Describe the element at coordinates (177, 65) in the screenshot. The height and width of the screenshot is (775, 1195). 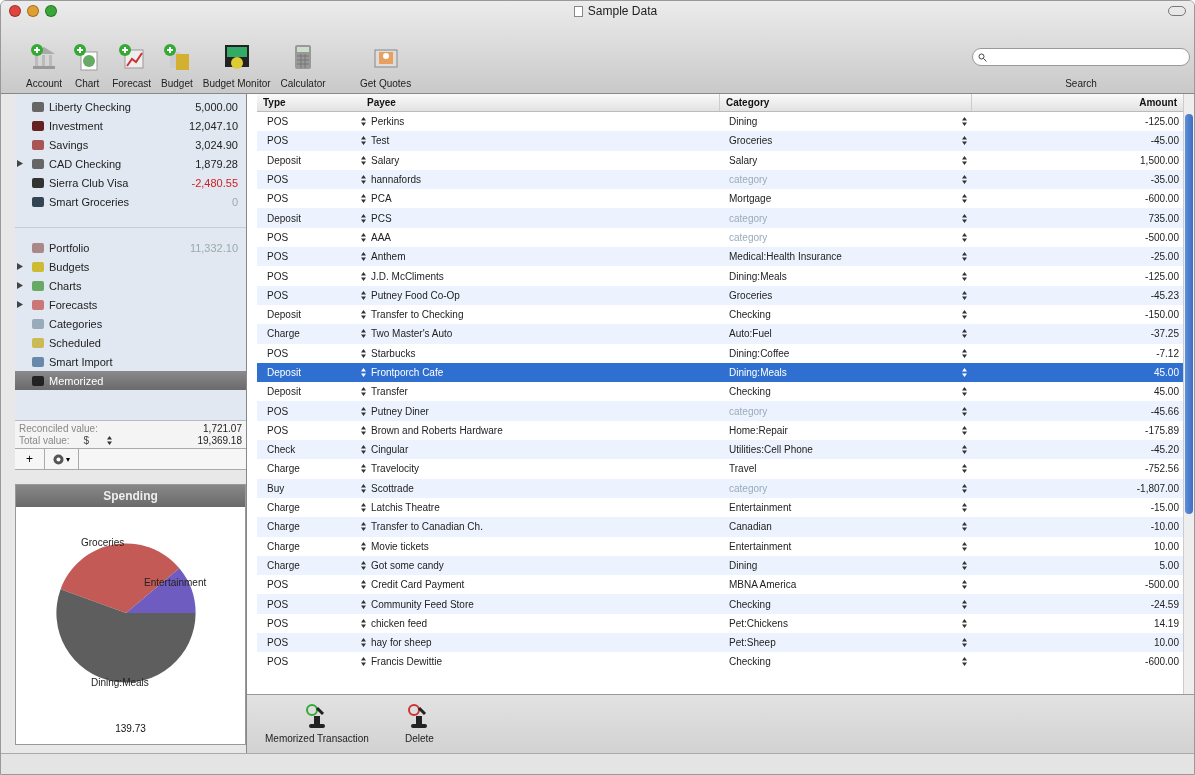
I see `toolbar-button: Budget` at that location.